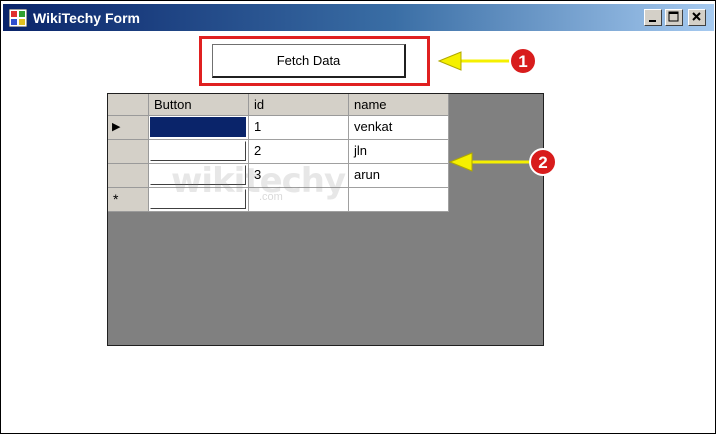 The image size is (718, 436). Describe the element at coordinates (399, 176) in the screenshot. I see `cell-name: arun` at that location.